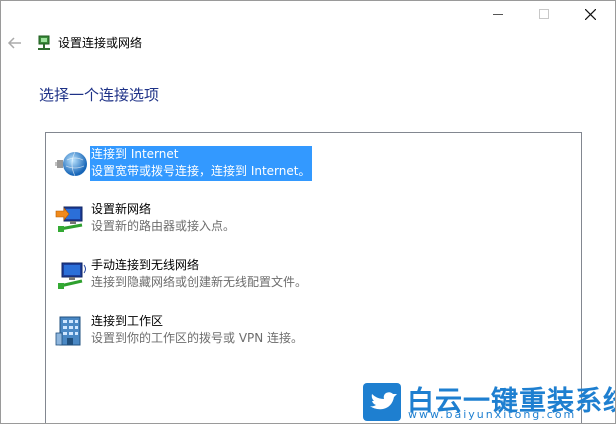 Image resolution: width=616 pixels, height=424 pixels. Describe the element at coordinates (492, 414) in the screenshot. I see `watermark-url: www.baiyunxitong.com` at that location.